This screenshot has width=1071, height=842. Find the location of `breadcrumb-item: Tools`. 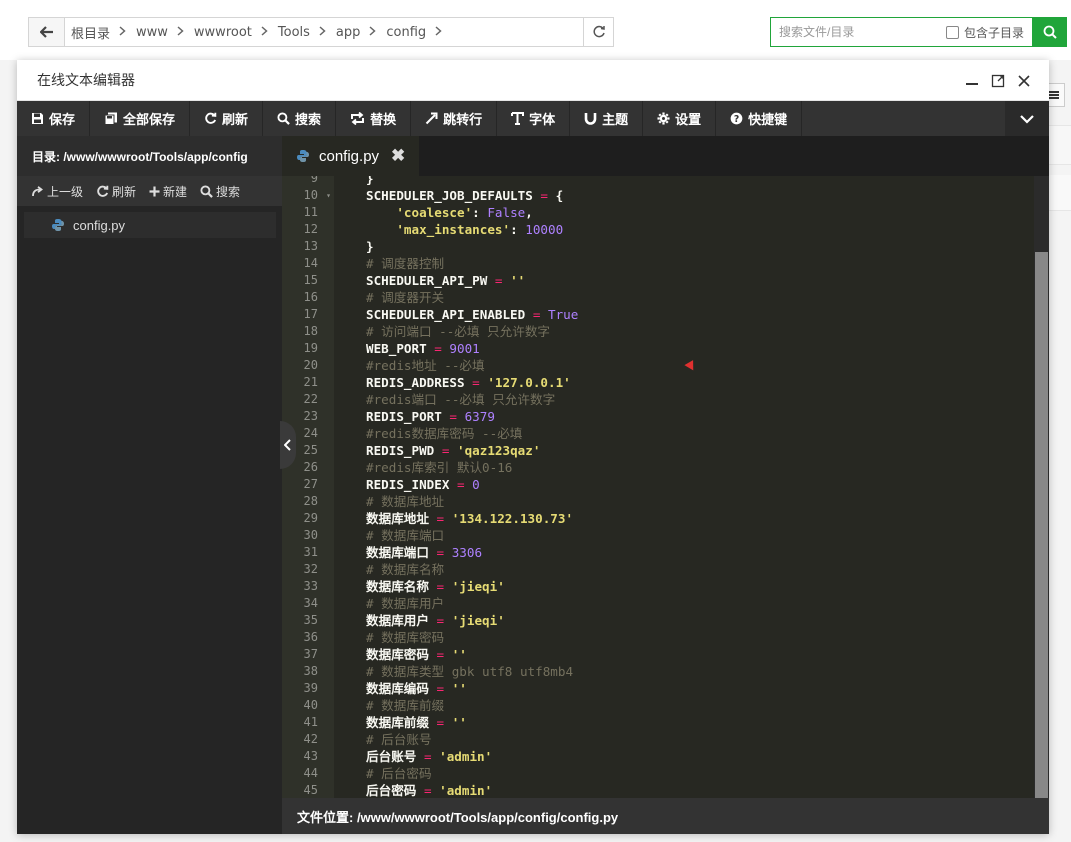

breadcrumb-item: Tools is located at coordinates (307, 32).